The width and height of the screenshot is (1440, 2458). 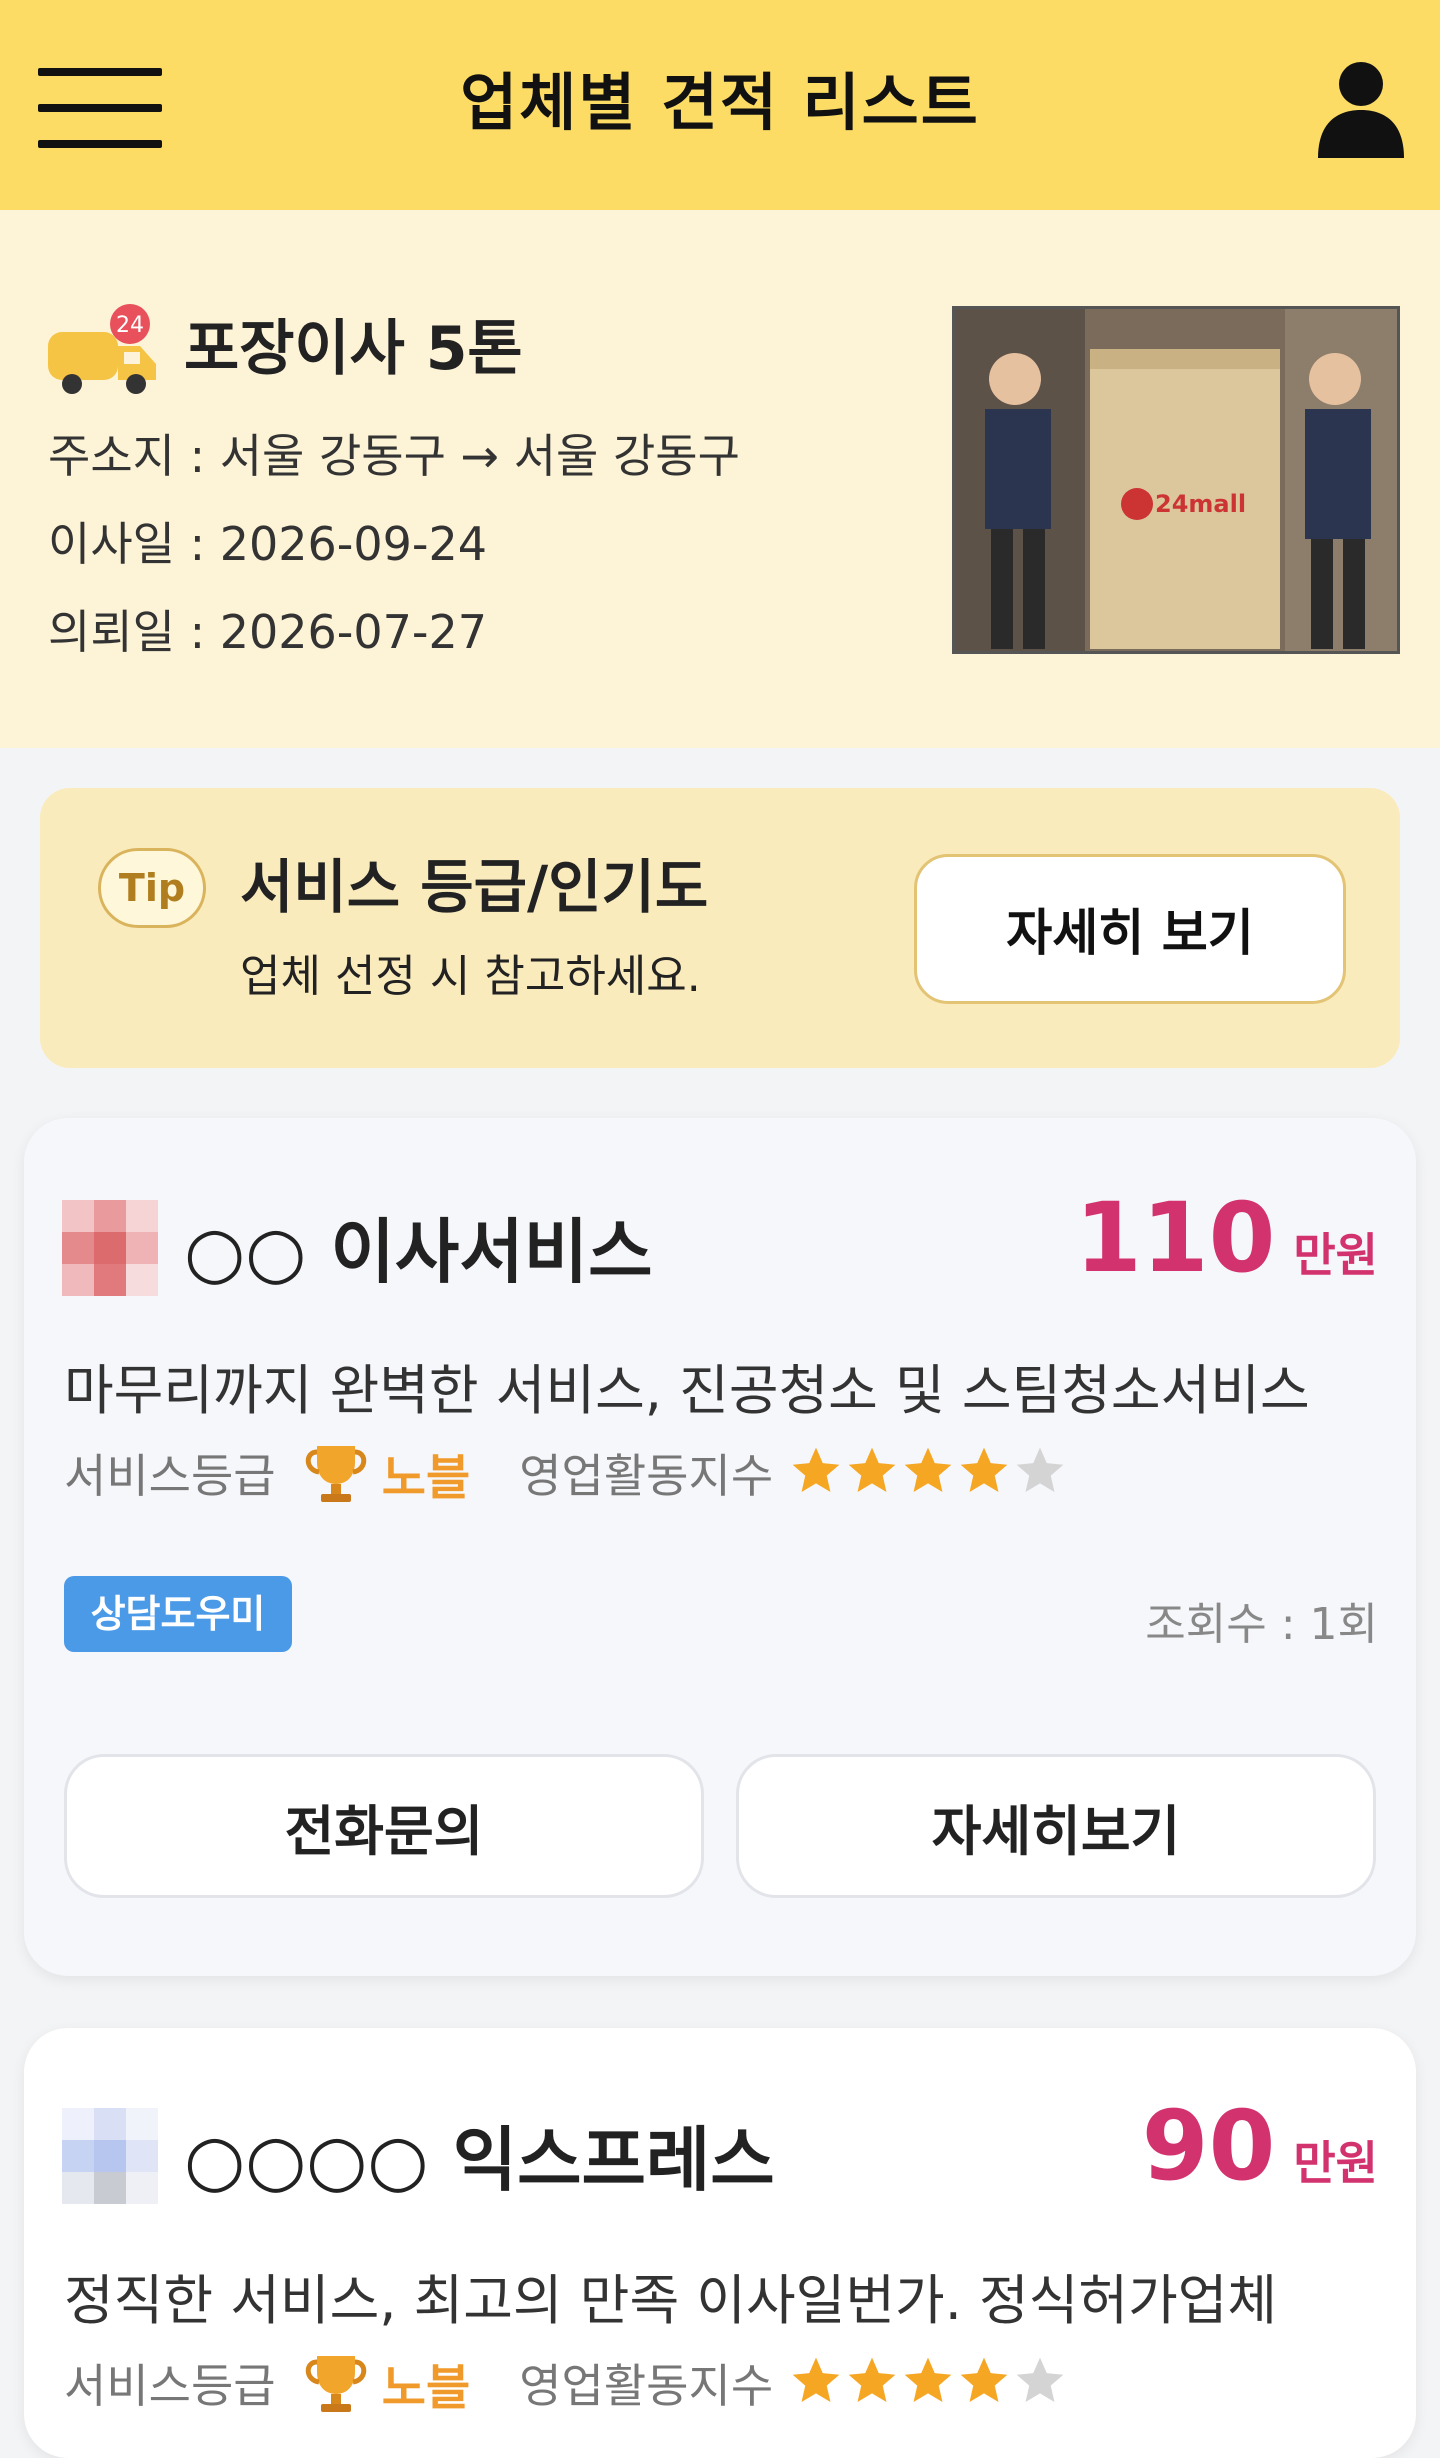 I want to click on call-inquiry-button: 전화문의, so click(x=384, y=1826).